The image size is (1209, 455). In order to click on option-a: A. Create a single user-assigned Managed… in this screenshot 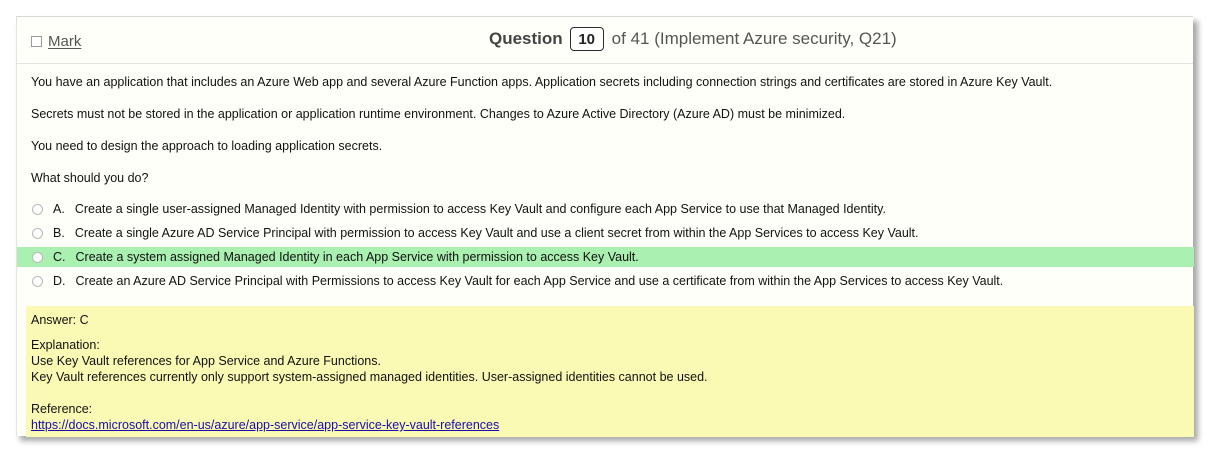, I will do `click(605, 209)`.